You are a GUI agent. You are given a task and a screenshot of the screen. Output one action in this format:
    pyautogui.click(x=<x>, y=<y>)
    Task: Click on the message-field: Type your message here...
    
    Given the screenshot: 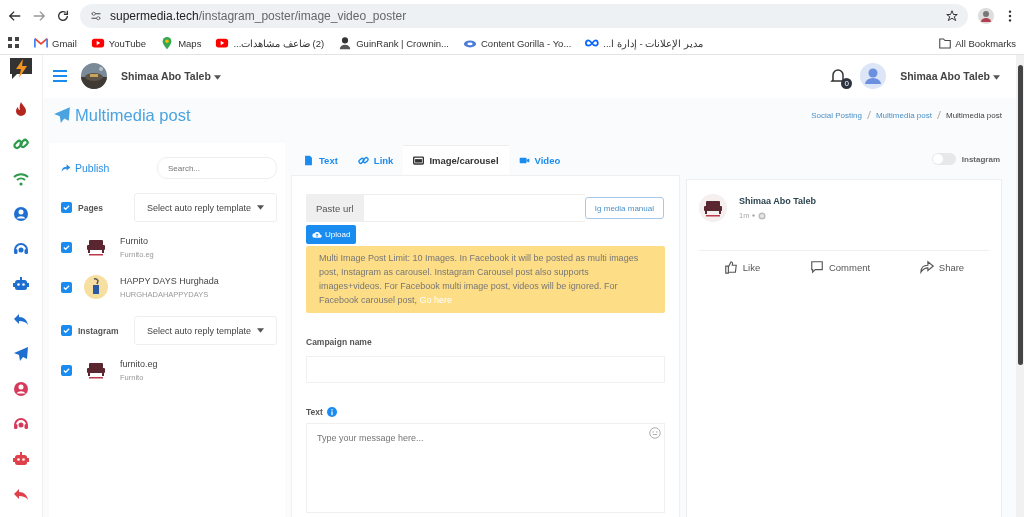 What is the action you would take?
    pyautogui.click(x=485, y=468)
    